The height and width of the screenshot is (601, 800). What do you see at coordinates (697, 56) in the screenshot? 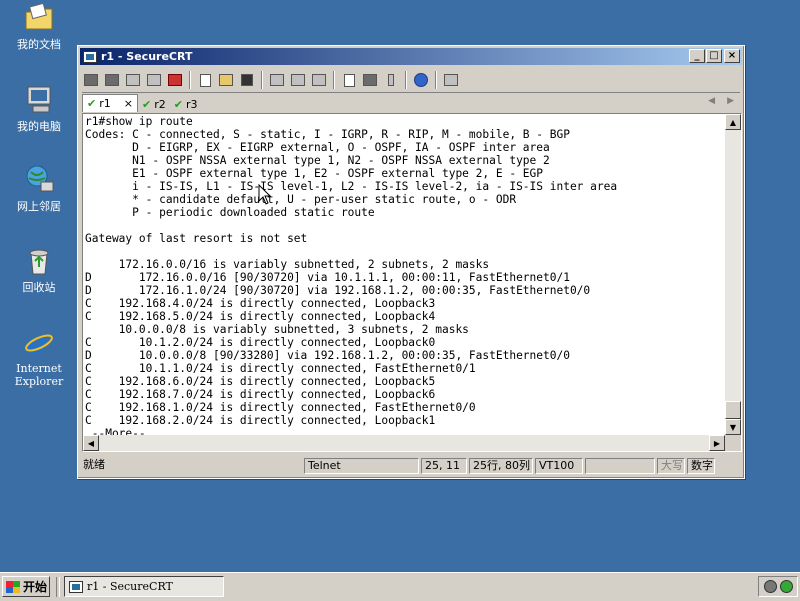
I see `minimize-button: _` at bounding box center [697, 56].